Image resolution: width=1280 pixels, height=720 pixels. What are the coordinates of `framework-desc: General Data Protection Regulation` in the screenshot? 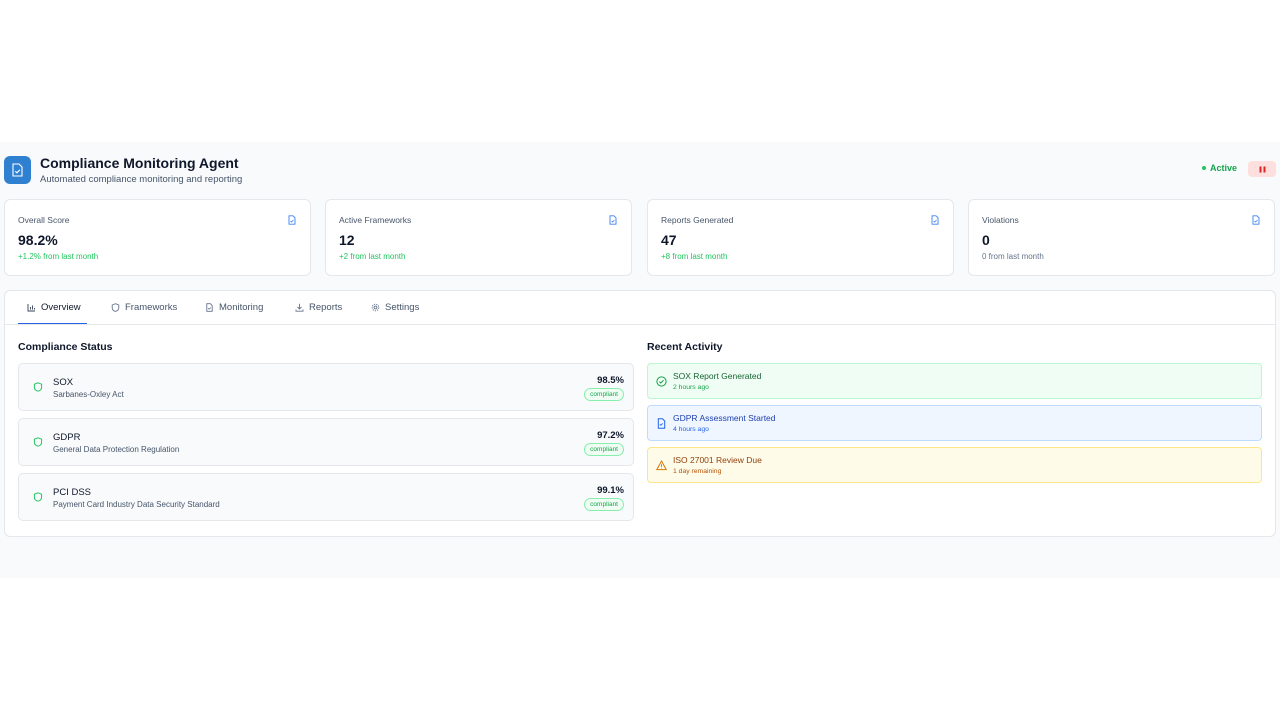 It's located at (116, 449).